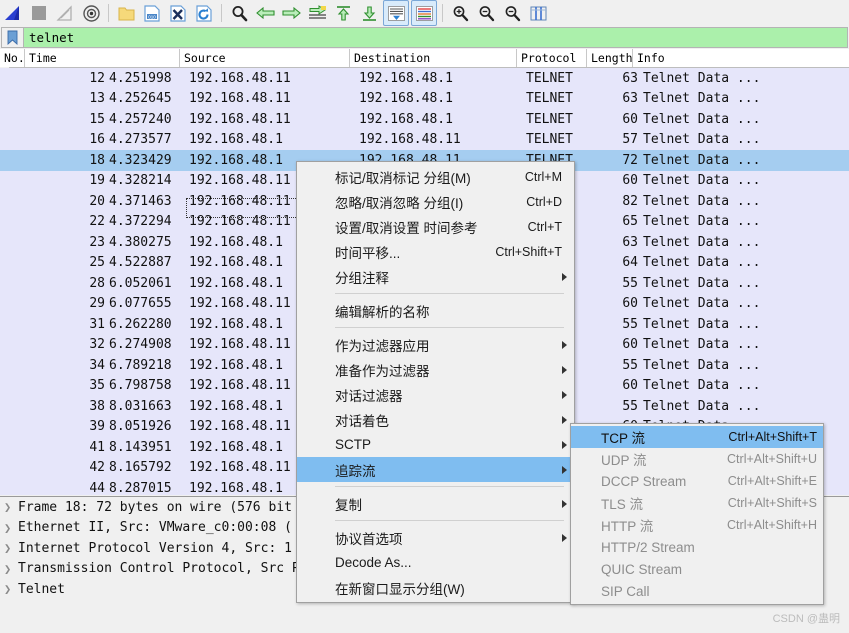 Image resolution: width=849 pixels, height=633 pixels. What do you see at coordinates (12, 37) in the screenshot?
I see `bookmark-icon` at bounding box center [12, 37].